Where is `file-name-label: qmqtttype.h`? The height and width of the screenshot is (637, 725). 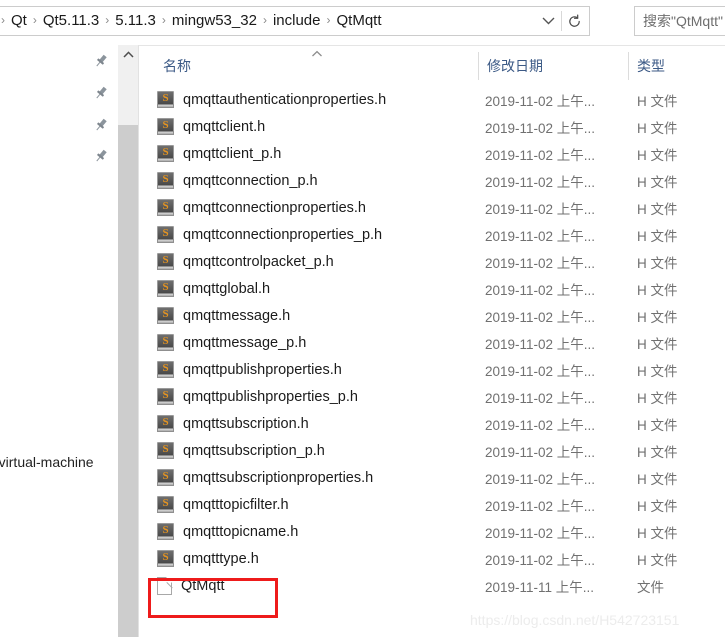 file-name-label: qmqtttype.h is located at coordinates (221, 558).